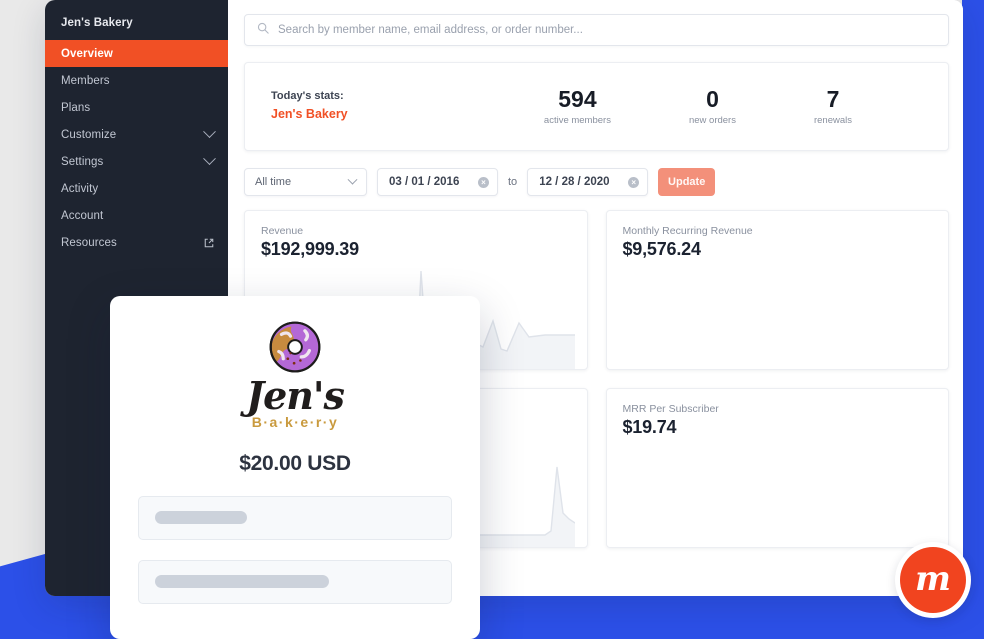  What do you see at coordinates (309, 114) in the screenshot?
I see `stats-store-name: Jen's Bakery` at bounding box center [309, 114].